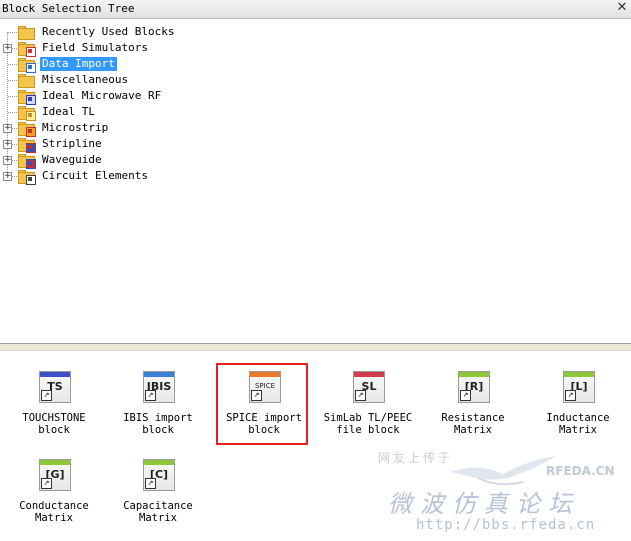 Image resolution: width=631 pixels, height=541 pixels. Describe the element at coordinates (95, 47) in the screenshot. I see `tree-item-label: Field Simulators` at that location.